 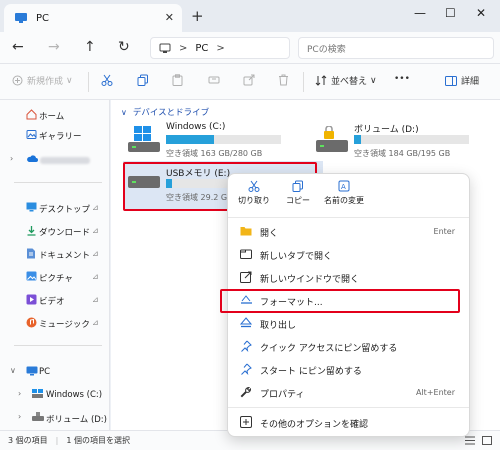 I want to click on sidebar-item-pc: ∨ PC, so click(x=55, y=372).